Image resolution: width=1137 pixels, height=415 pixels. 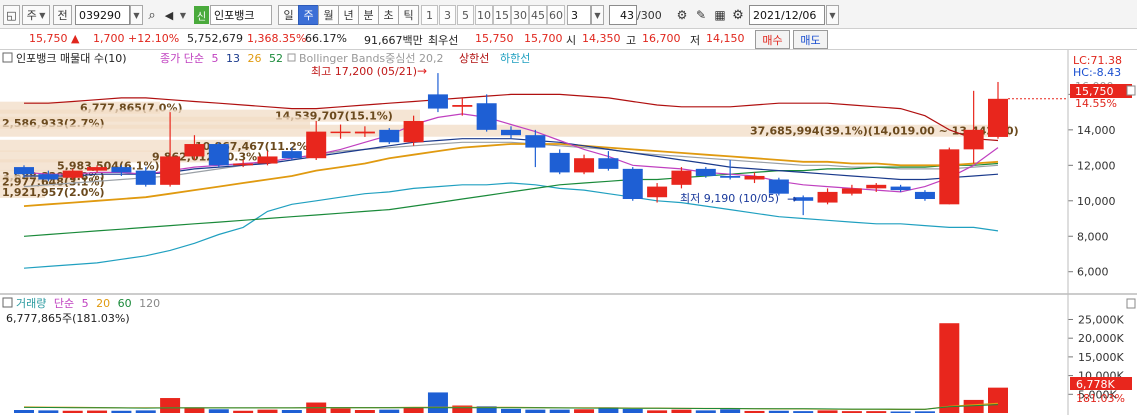 I want to click on interval-button-45: 45, so click(x=538, y=15).